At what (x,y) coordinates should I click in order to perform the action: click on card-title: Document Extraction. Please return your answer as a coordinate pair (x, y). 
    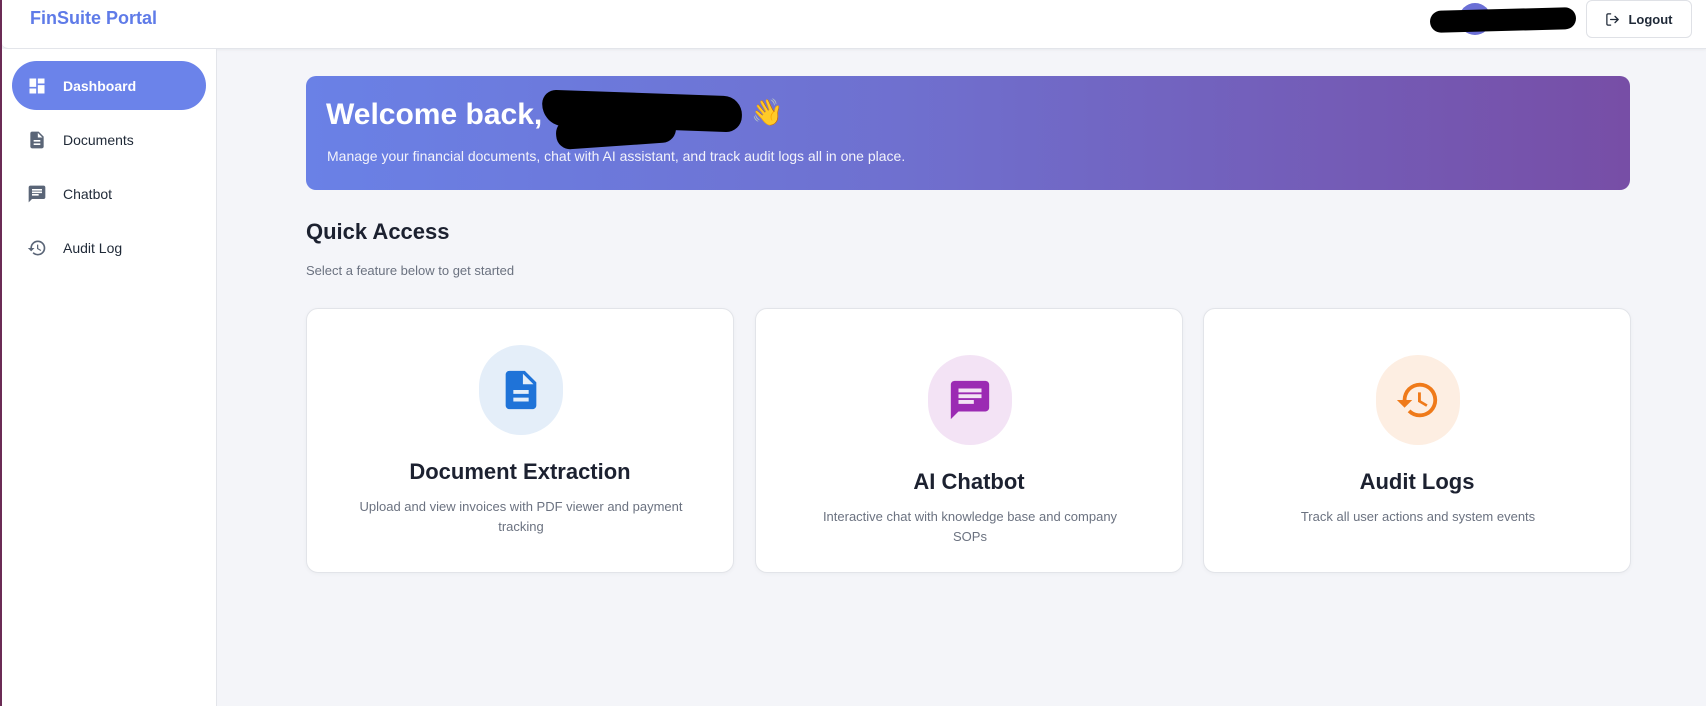
    Looking at the image, I should click on (520, 471).